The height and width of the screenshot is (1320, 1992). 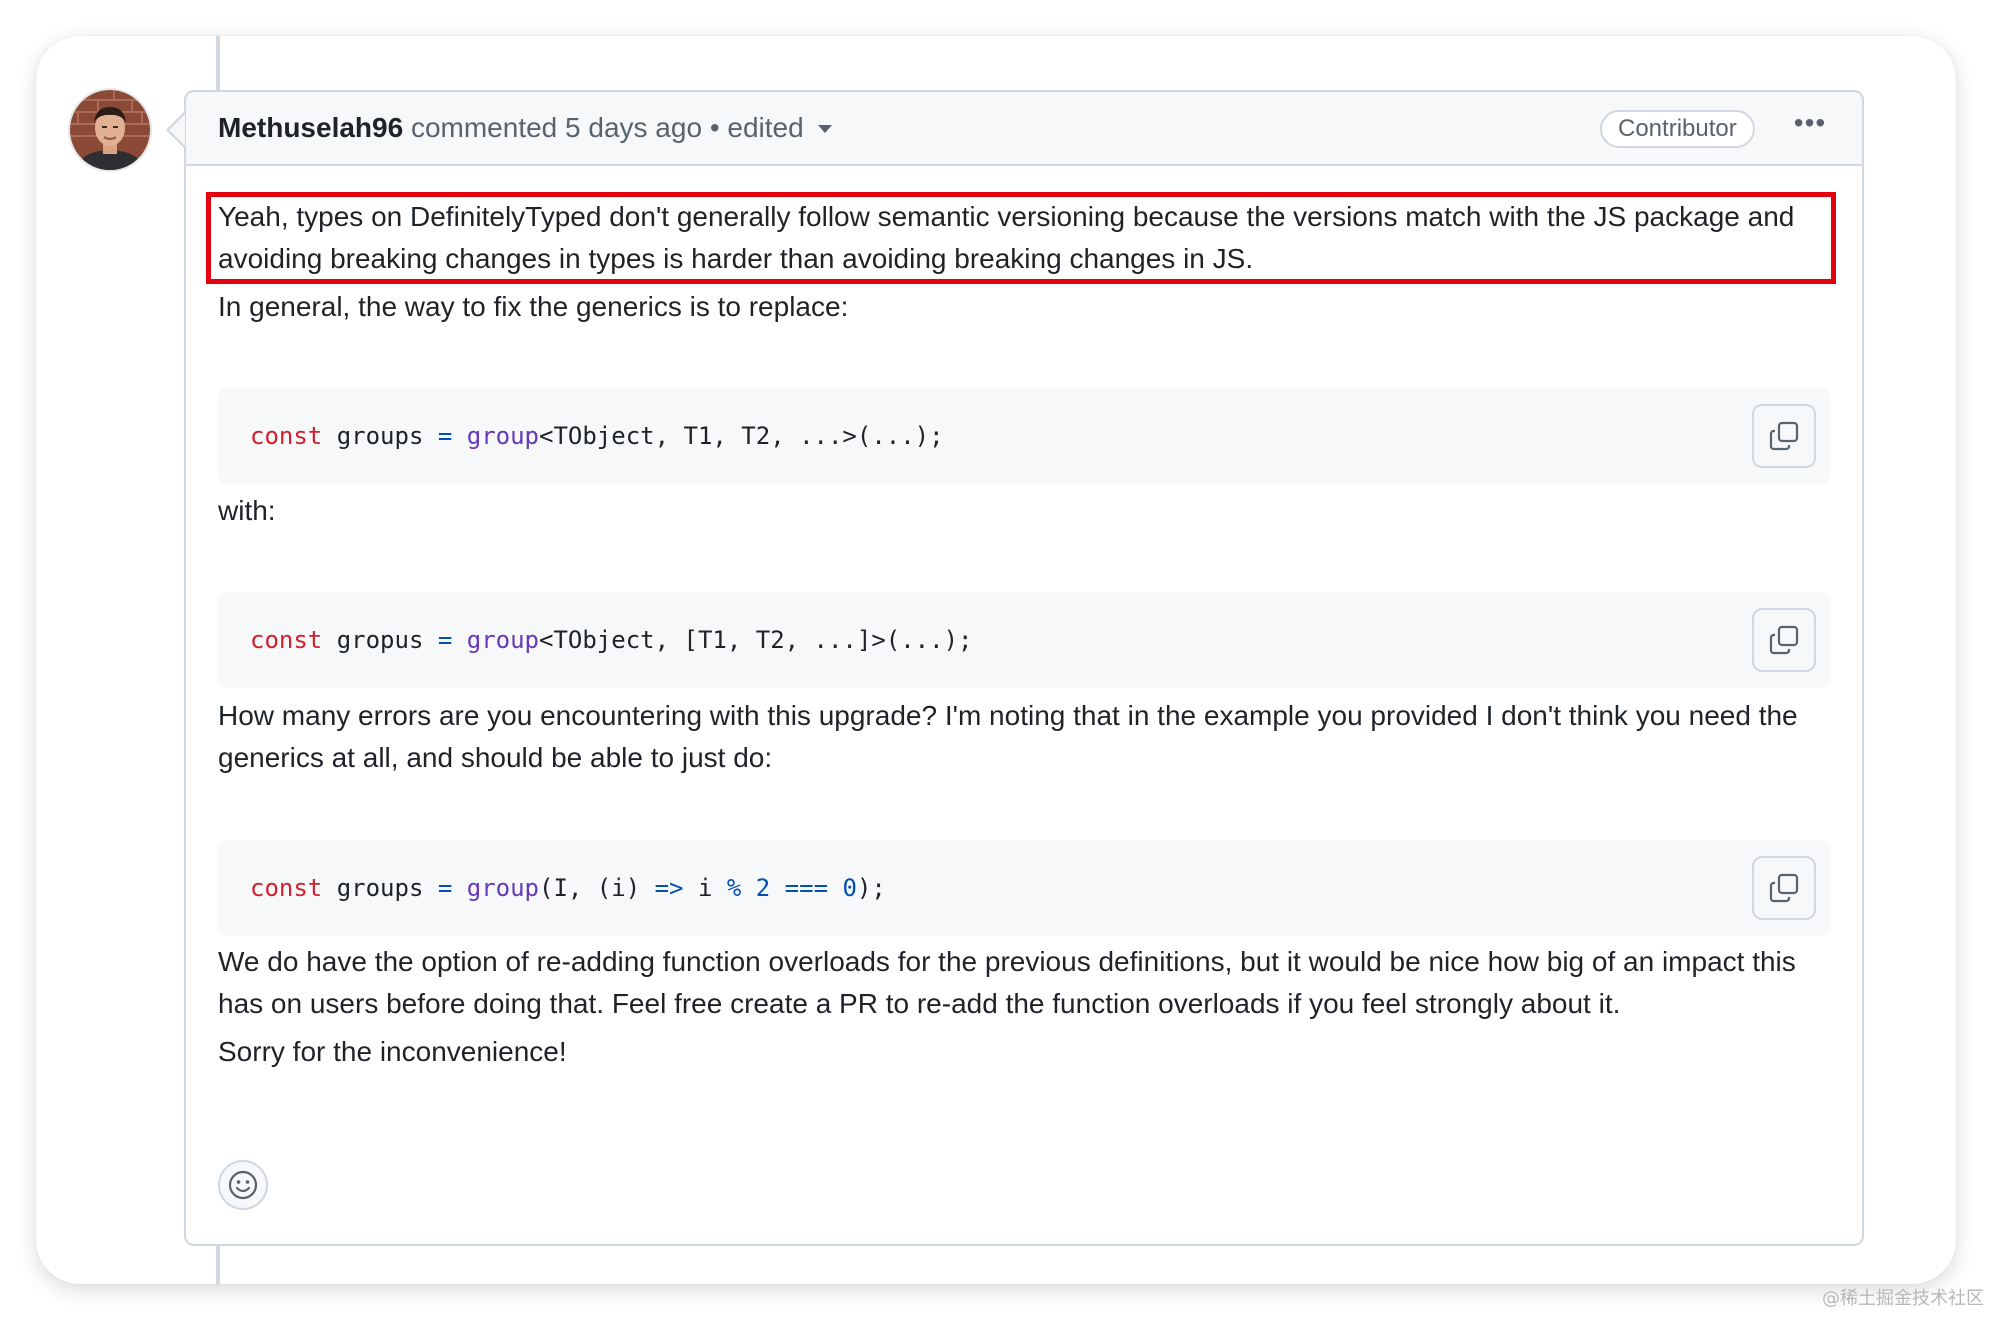 I want to click on chevron-down-icon, so click(x=824, y=128).